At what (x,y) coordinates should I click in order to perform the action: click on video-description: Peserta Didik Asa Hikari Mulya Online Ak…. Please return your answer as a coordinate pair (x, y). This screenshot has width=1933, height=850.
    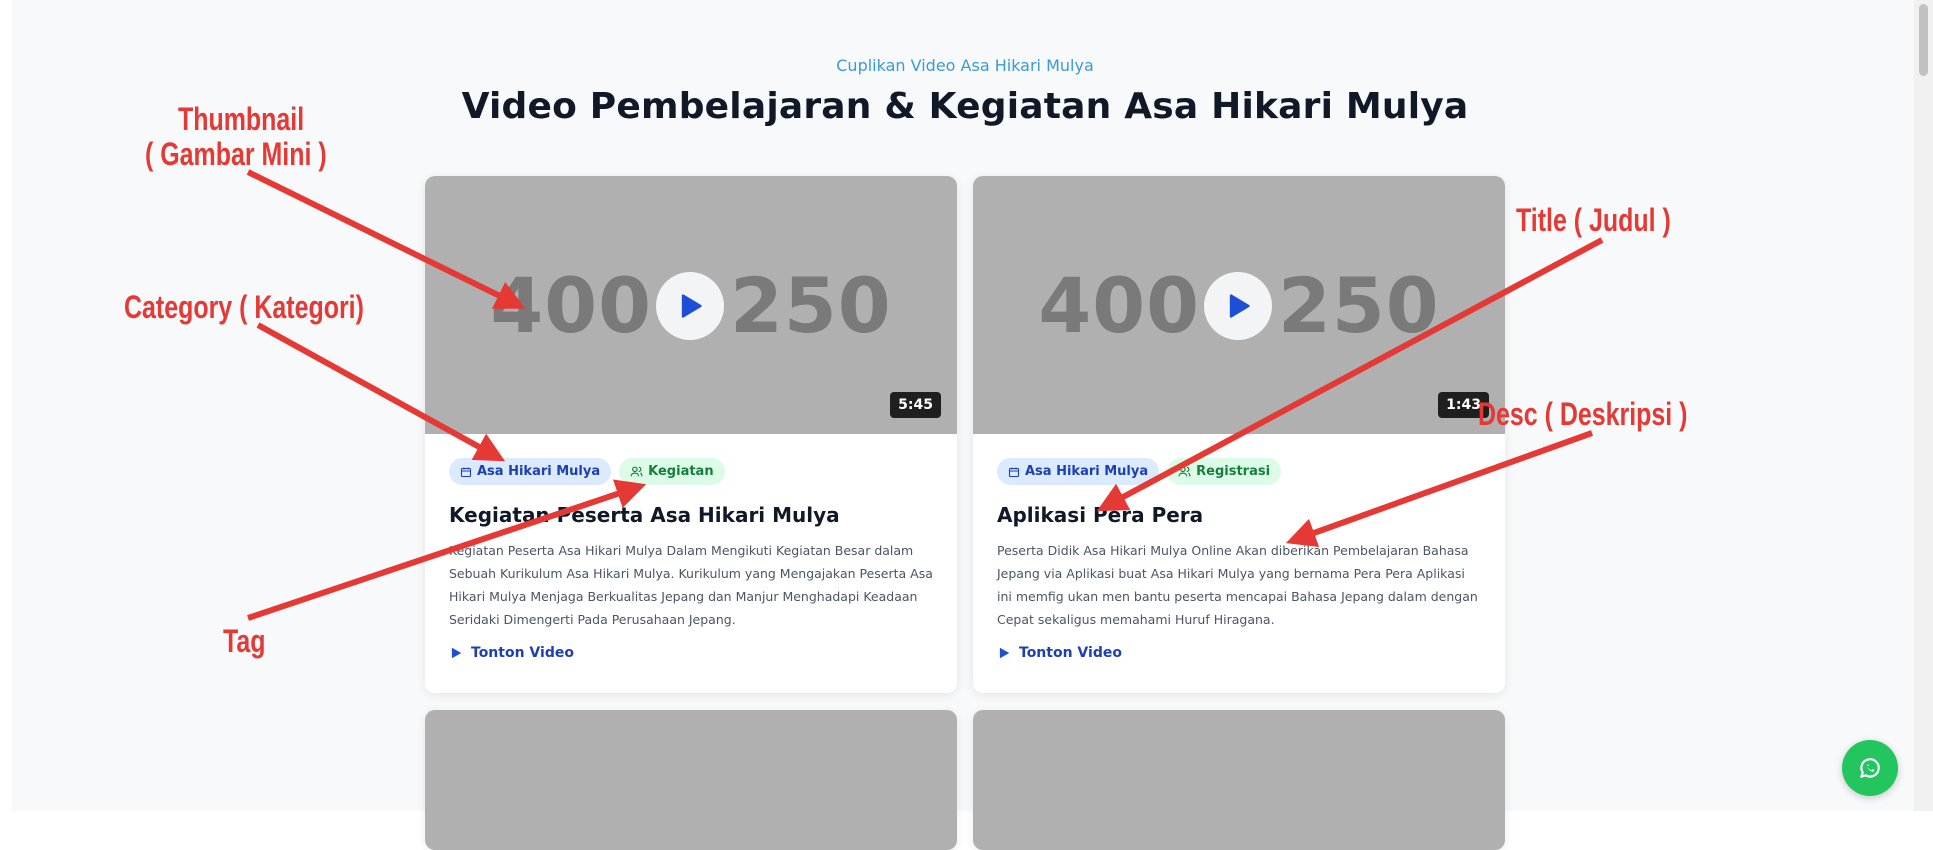
    Looking at the image, I should click on (1237, 585).